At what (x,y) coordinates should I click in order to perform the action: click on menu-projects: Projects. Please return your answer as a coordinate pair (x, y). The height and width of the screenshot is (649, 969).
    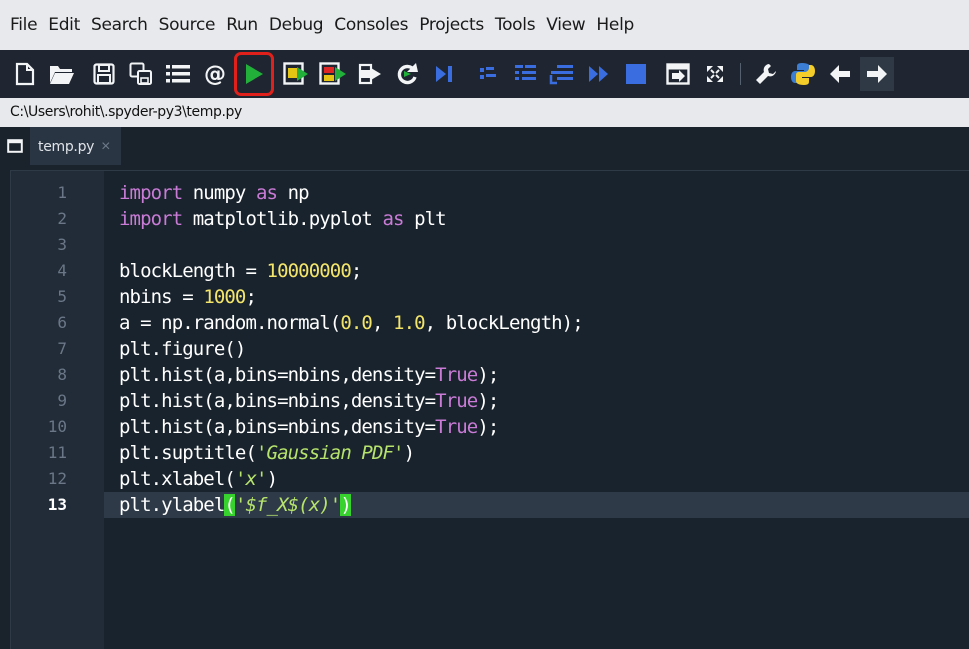
    Looking at the image, I should click on (451, 25).